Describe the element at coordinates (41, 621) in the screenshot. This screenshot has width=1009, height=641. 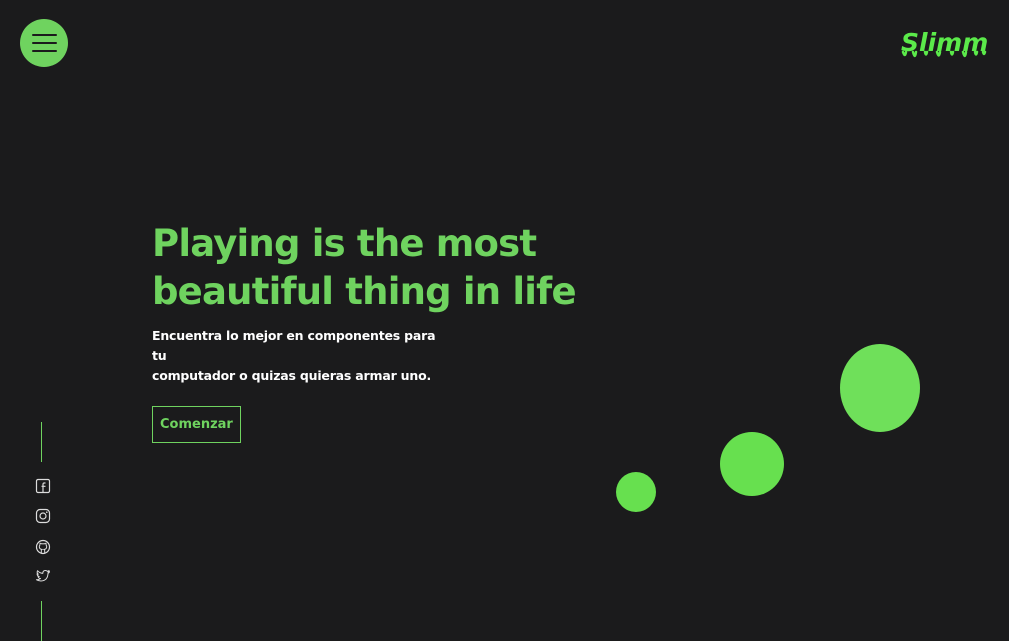
I see `social-divider-bottom` at that location.